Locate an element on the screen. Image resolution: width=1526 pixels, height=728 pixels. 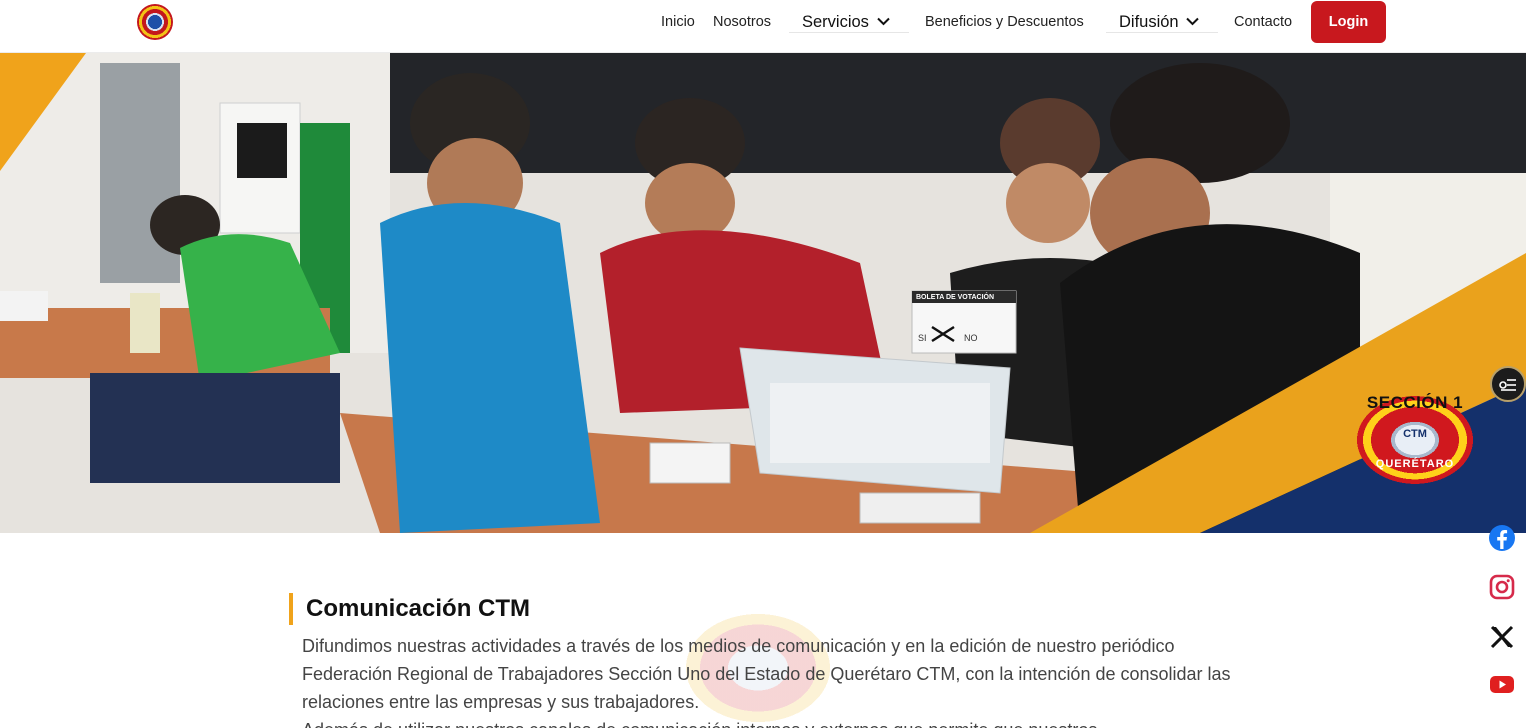
nav-contacto: Contacto is located at coordinates (1263, 22).